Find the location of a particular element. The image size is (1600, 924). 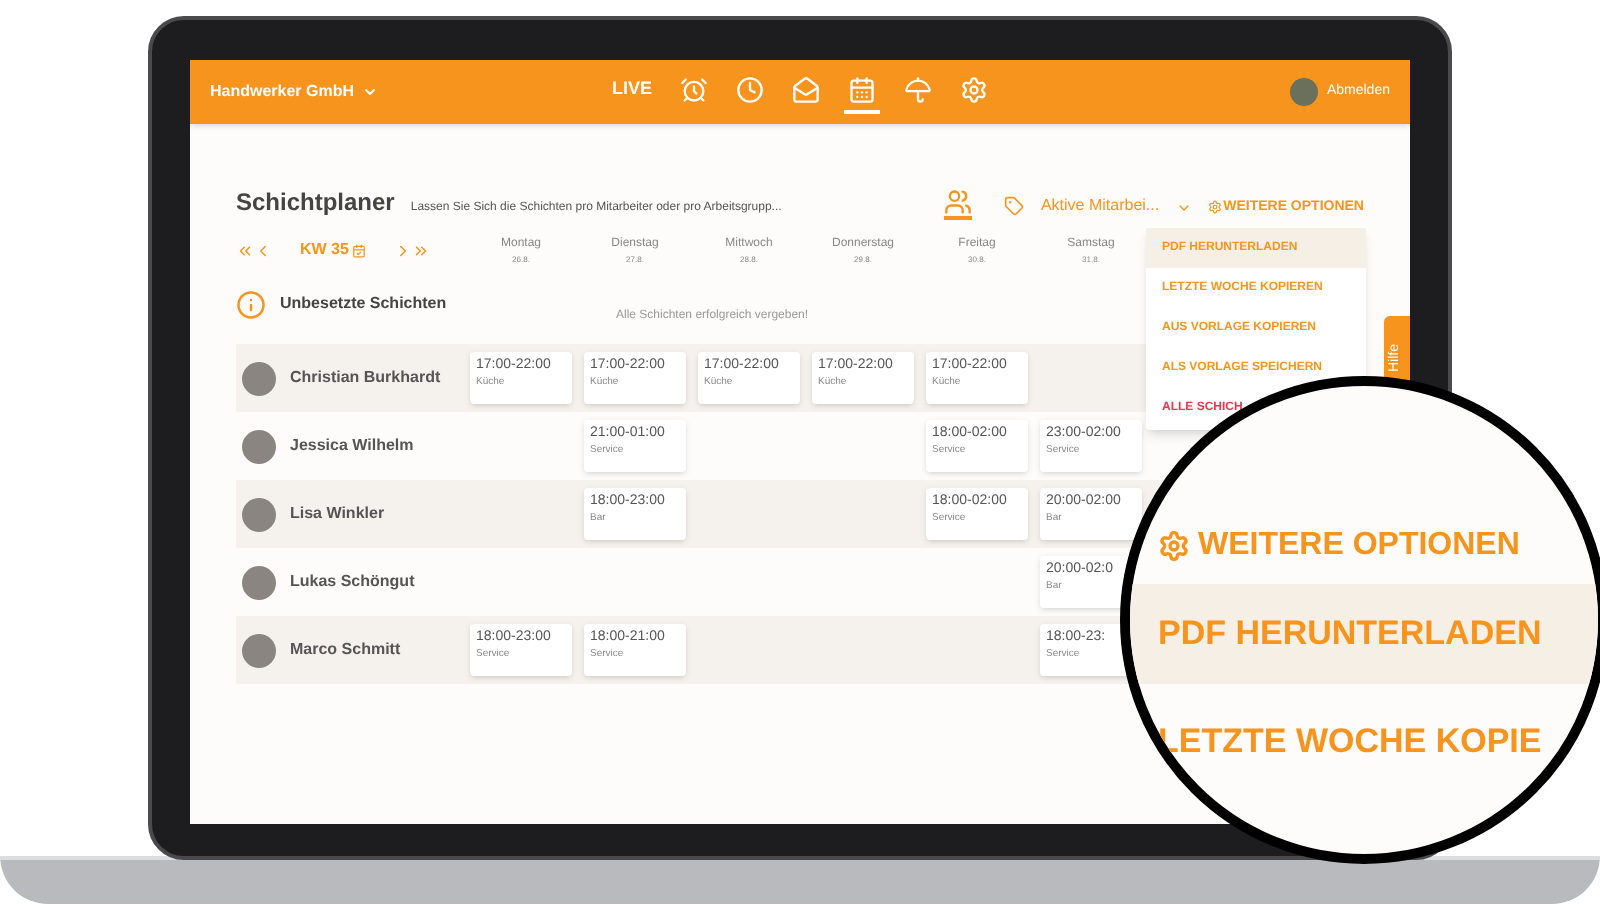

double-left-icon is located at coordinates (245, 250).